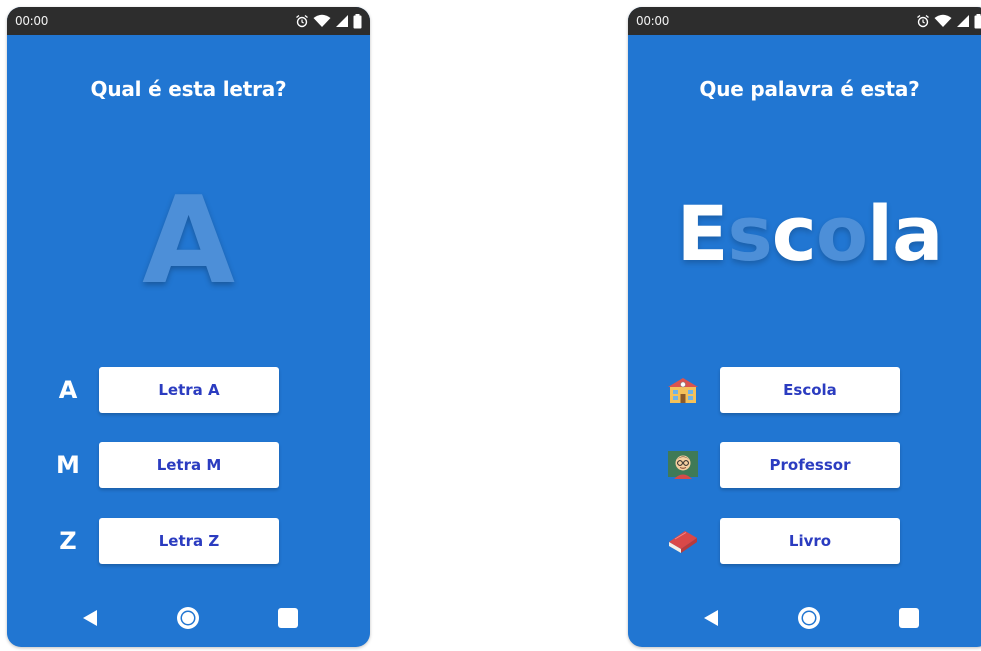 This screenshot has width=981, height=651. Describe the element at coordinates (880, 233) in the screenshot. I see `word-letter: l` at that location.